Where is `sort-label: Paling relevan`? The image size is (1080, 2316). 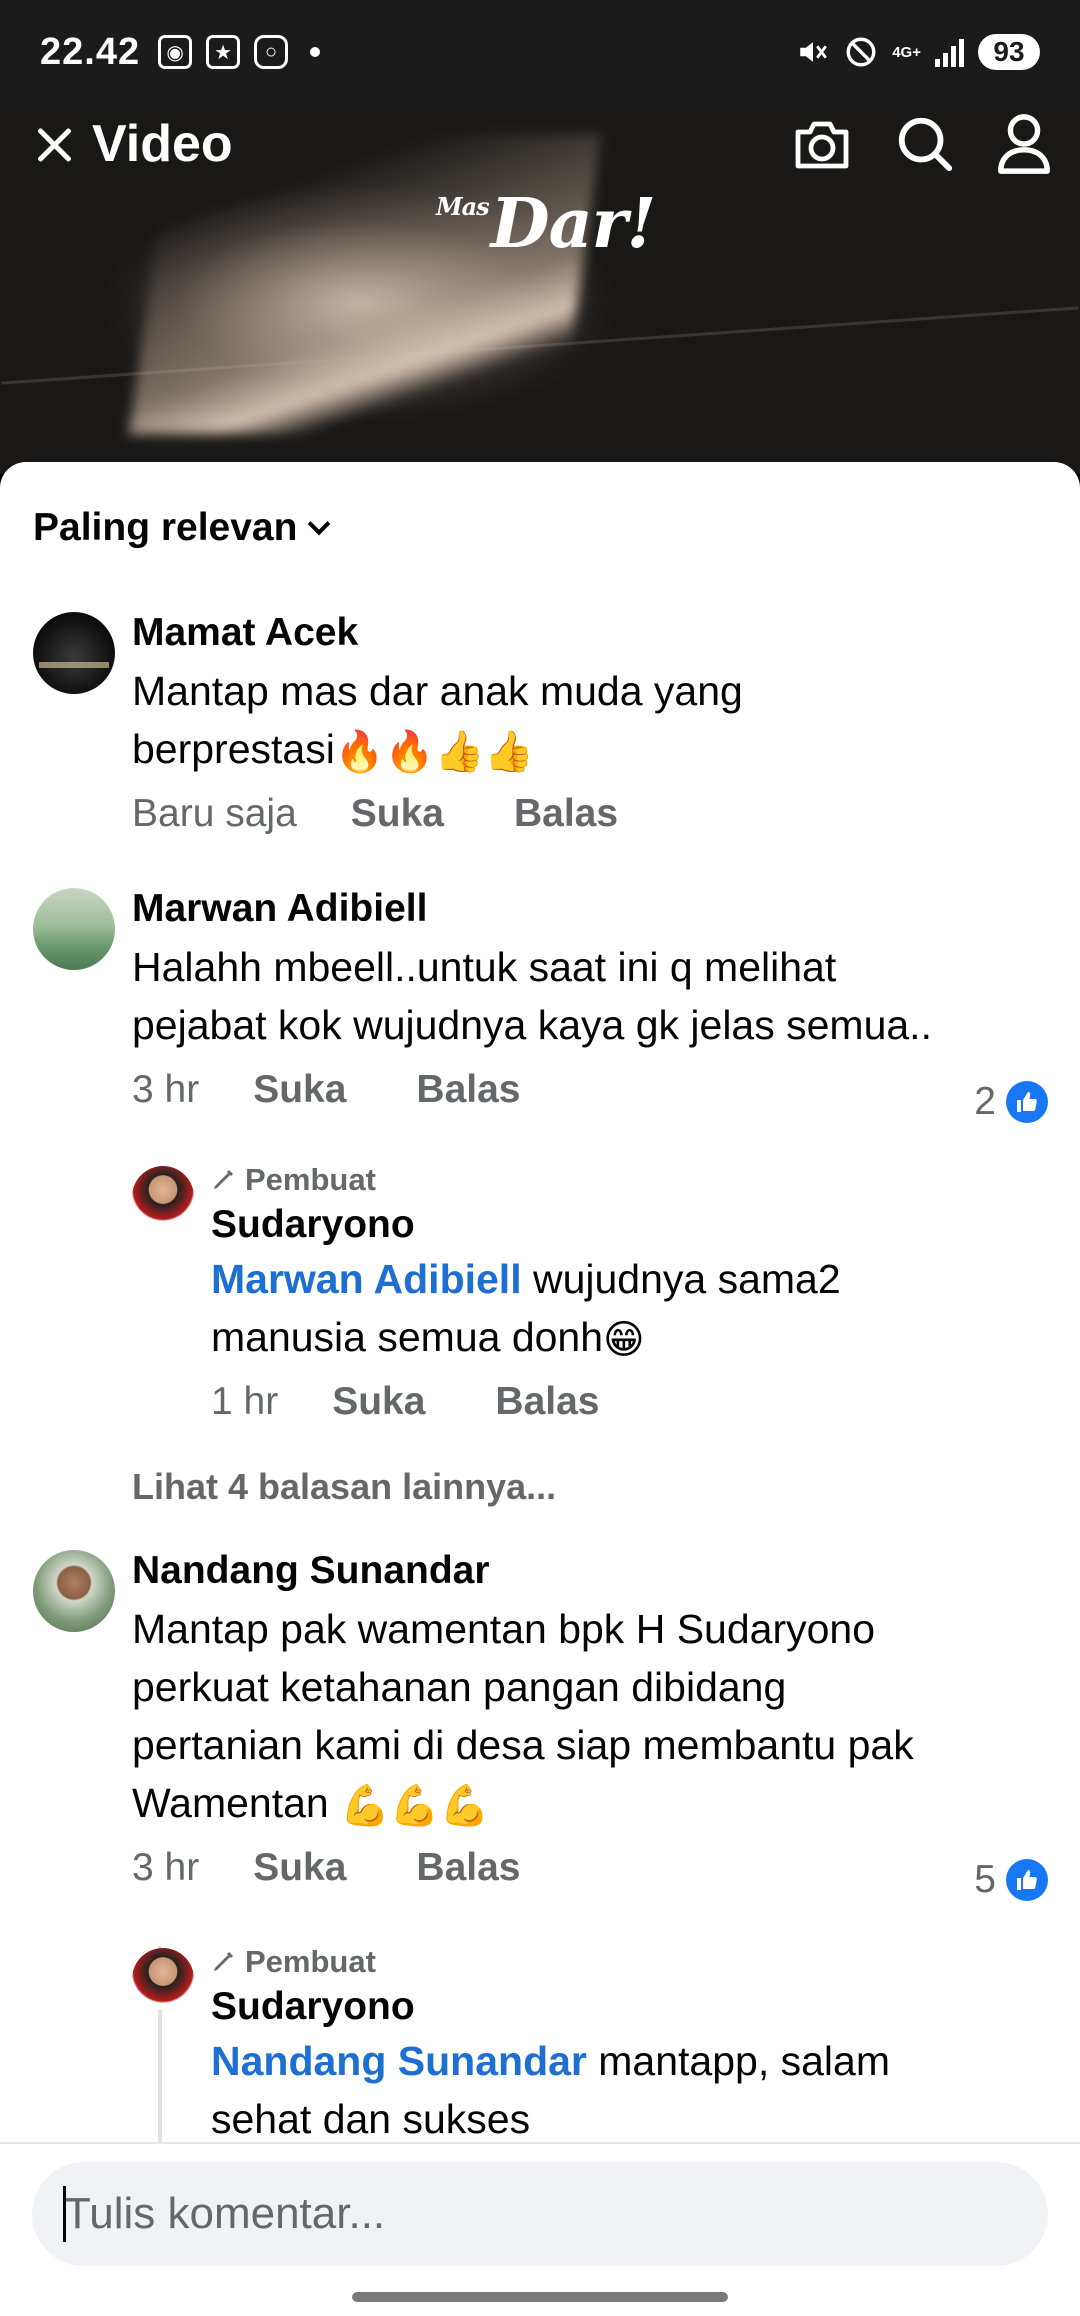
sort-label: Paling relevan is located at coordinates (165, 527).